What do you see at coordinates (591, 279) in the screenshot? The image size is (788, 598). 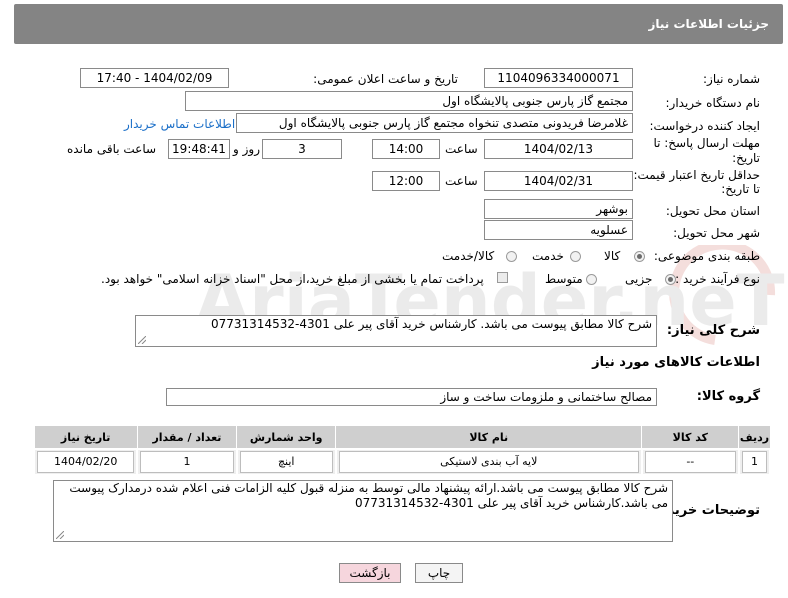 I see `process-radio-medium` at bounding box center [591, 279].